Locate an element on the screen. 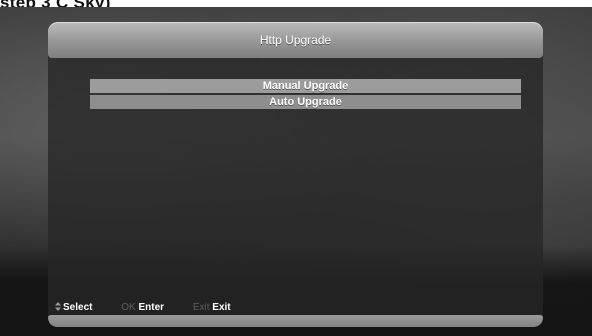 This screenshot has height=336, width=592. help-select: Select is located at coordinates (73, 308).